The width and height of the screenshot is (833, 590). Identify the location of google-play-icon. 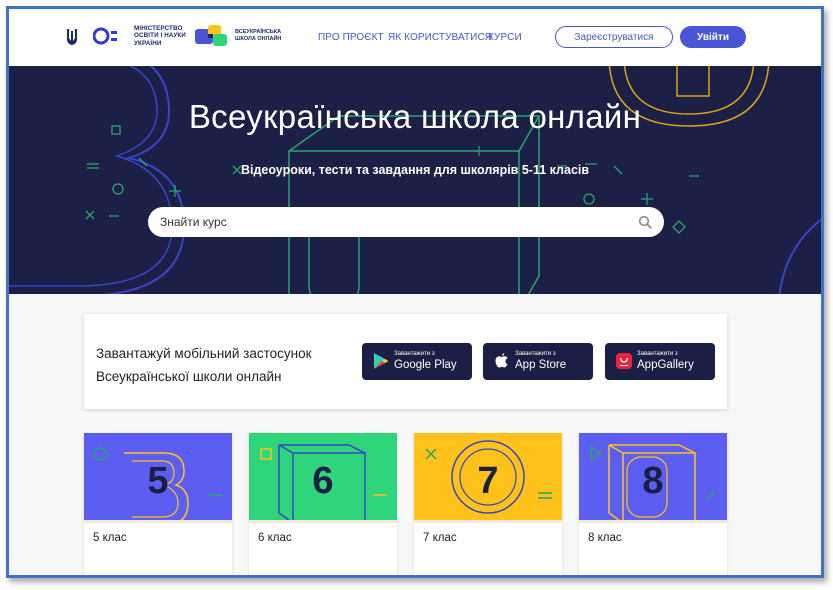
(381, 361).